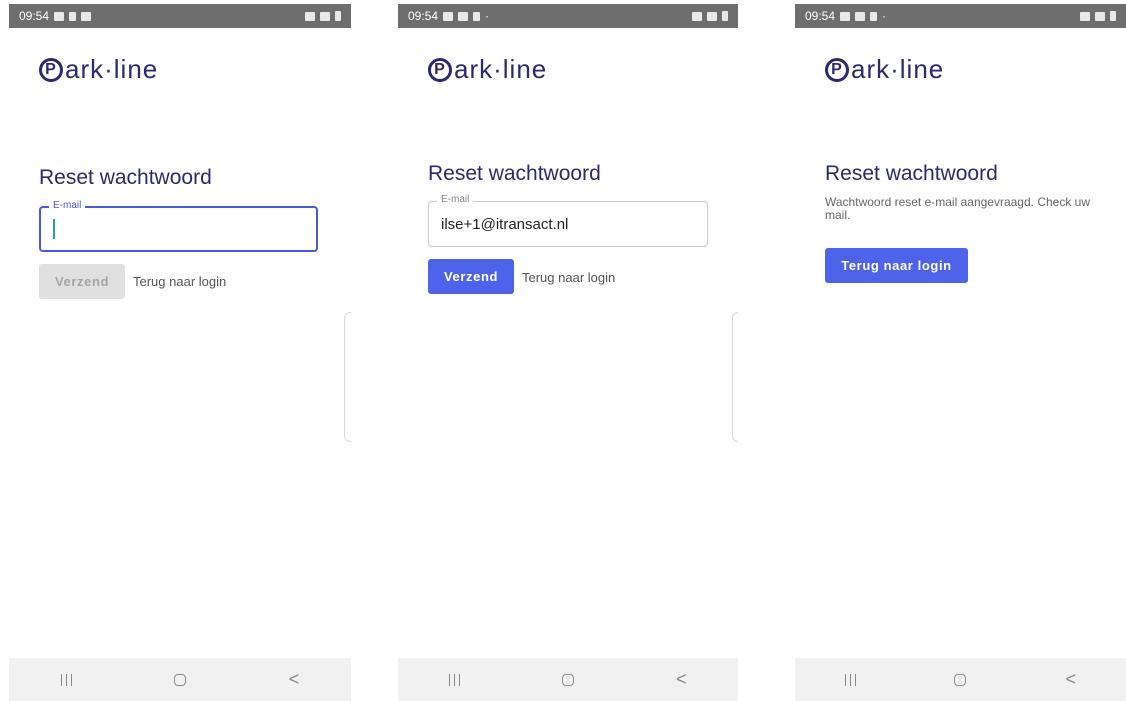 The height and width of the screenshot is (701, 1126). I want to click on email-value: ilse+1@itransact.nl, so click(505, 224).